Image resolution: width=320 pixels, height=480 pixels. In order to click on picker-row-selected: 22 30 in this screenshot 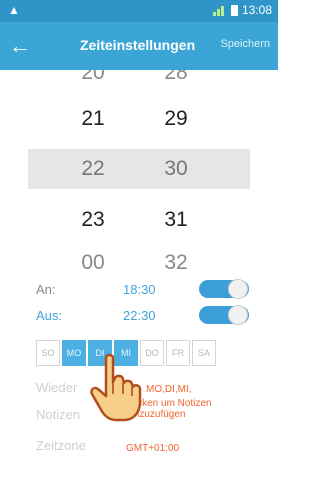, I will do `click(139, 169)`.